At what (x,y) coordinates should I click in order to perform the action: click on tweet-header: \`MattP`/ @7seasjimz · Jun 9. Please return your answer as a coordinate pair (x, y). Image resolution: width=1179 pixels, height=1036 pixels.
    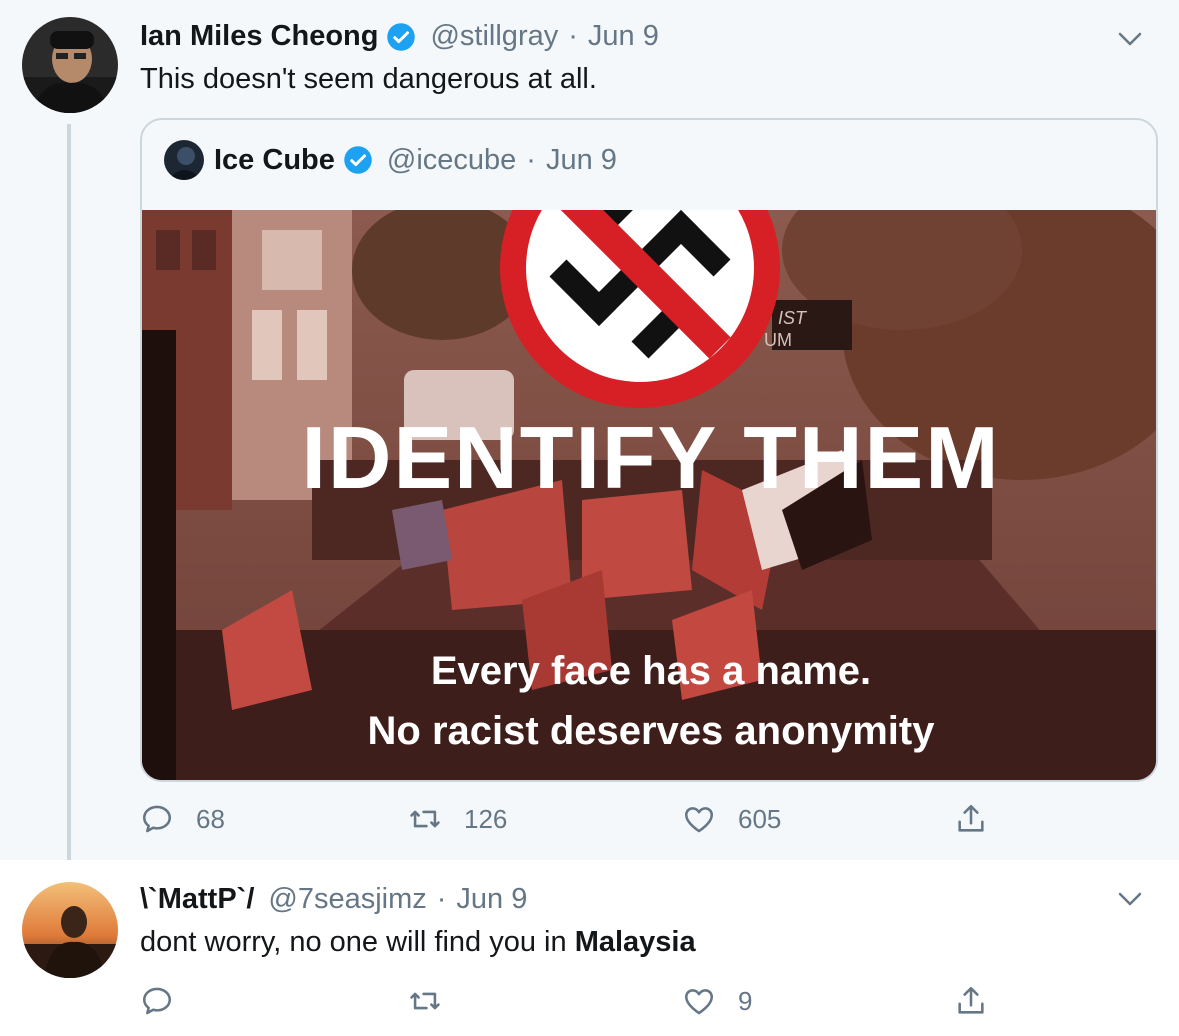
    Looking at the image, I should click on (333, 899).